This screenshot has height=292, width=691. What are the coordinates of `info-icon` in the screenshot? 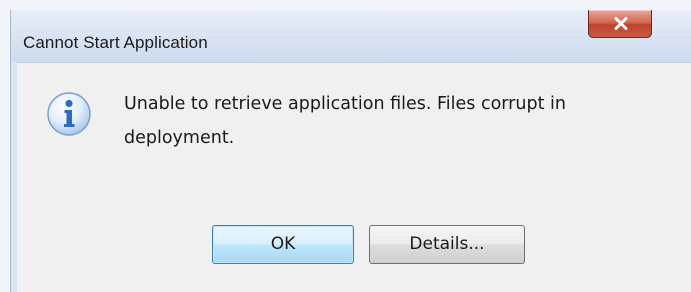 It's located at (69, 114).